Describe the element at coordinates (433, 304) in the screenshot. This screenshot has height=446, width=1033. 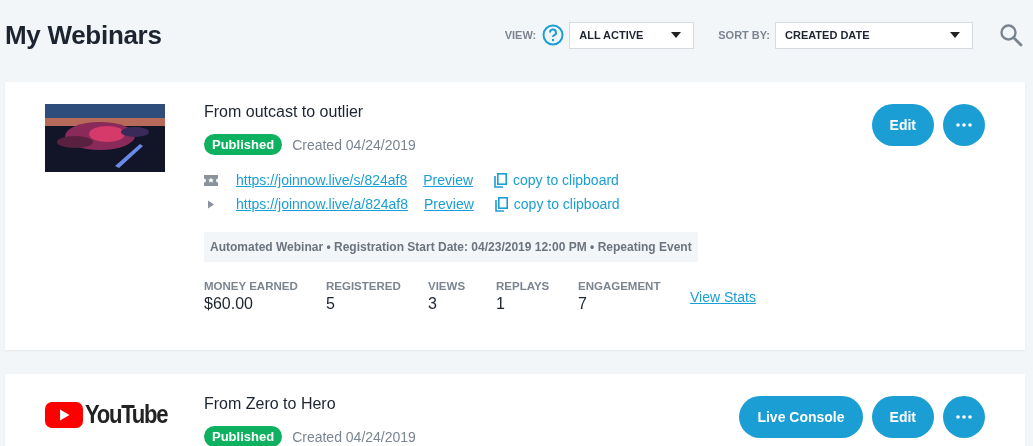
I see `stat-value: 3` at that location.